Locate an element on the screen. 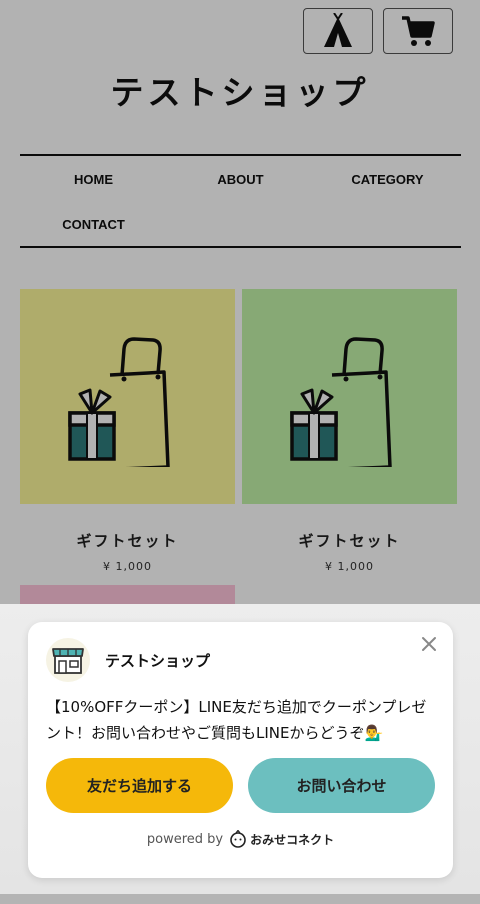 The height and width of the screenshot is (904, 480). powered-by: powered by おみせコネクト is located at coordinates (240, 839).